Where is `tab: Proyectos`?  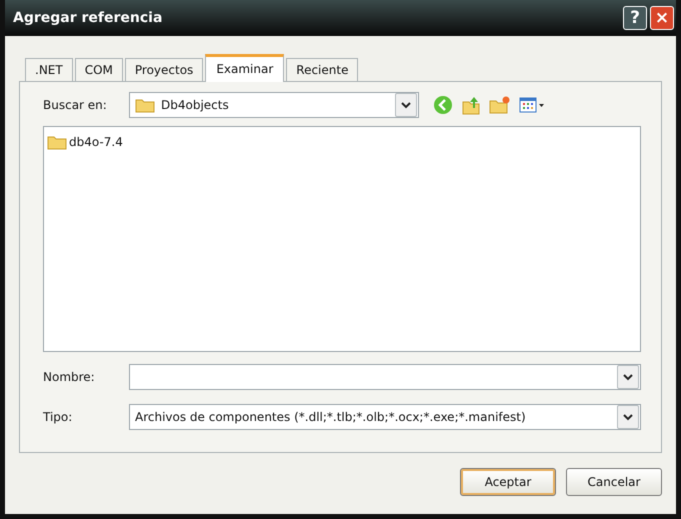 tab: Proyectos is located at coordinates (164, 69).